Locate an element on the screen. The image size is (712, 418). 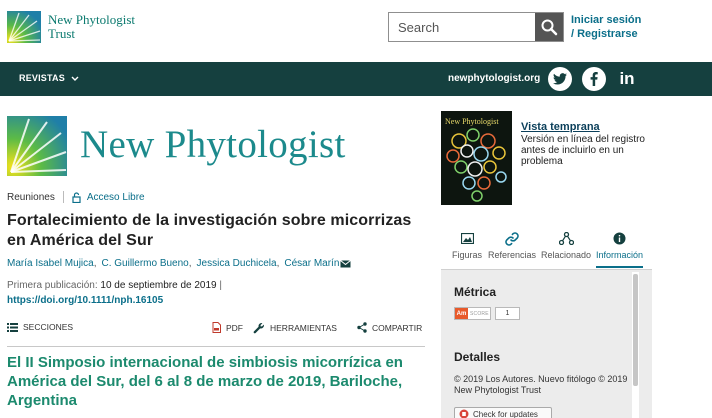
main-nav: REVISTAS newphytologist.org in is located at coordinates (356, 79).